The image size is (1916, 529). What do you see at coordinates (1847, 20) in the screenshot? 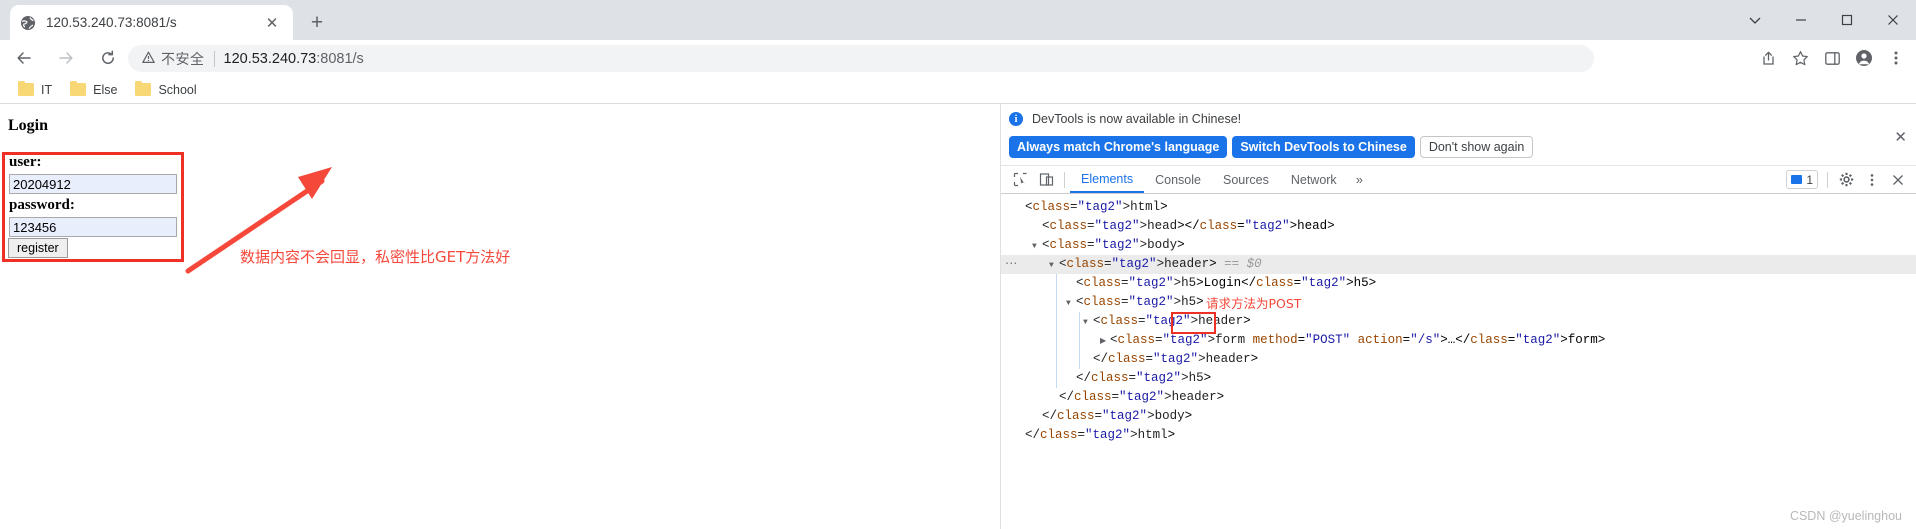
I see `maximize-icon` at bounding box center [1847, 20].